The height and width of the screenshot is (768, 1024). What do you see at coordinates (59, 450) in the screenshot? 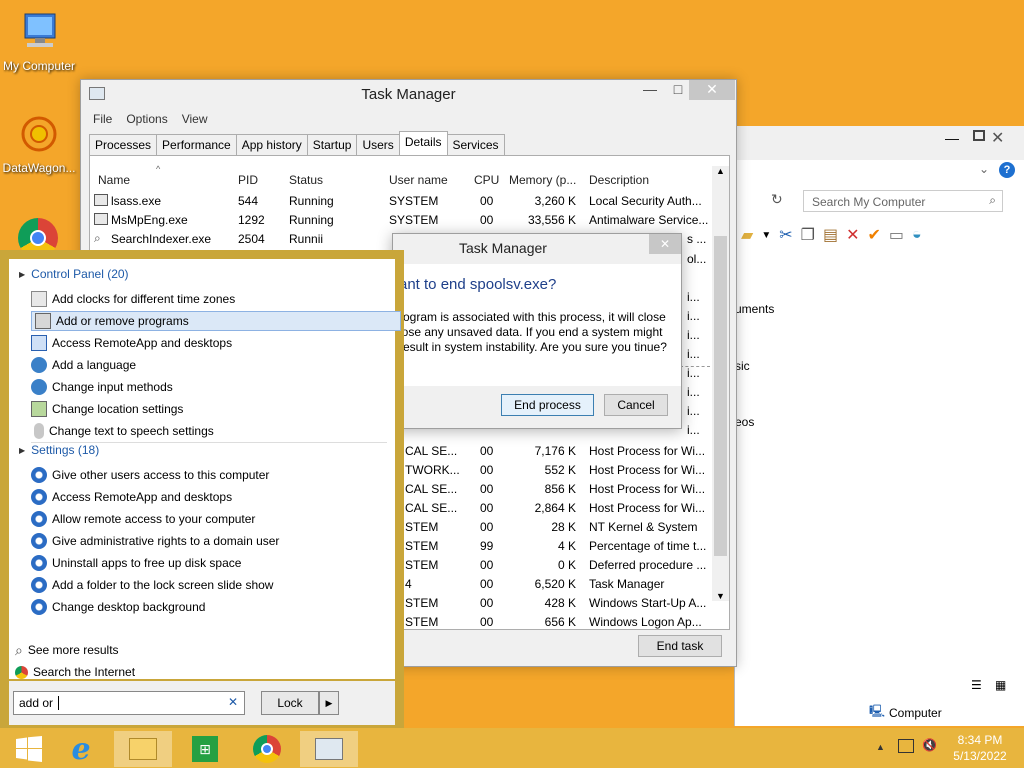
I see `group-settings: ▶ Settings (18)` at bounding box center [59, 450].